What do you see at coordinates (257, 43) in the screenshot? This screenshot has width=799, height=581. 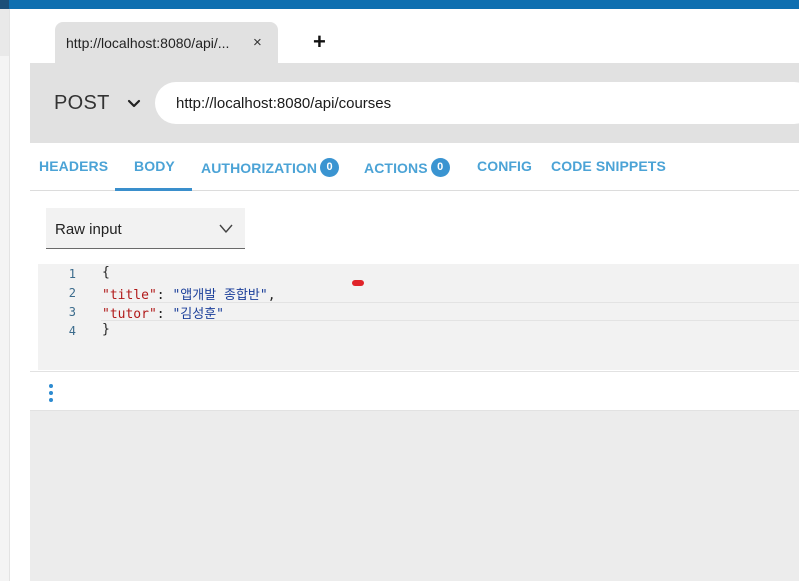 I see `close-icon: ×` at bounding box center [257, 43].